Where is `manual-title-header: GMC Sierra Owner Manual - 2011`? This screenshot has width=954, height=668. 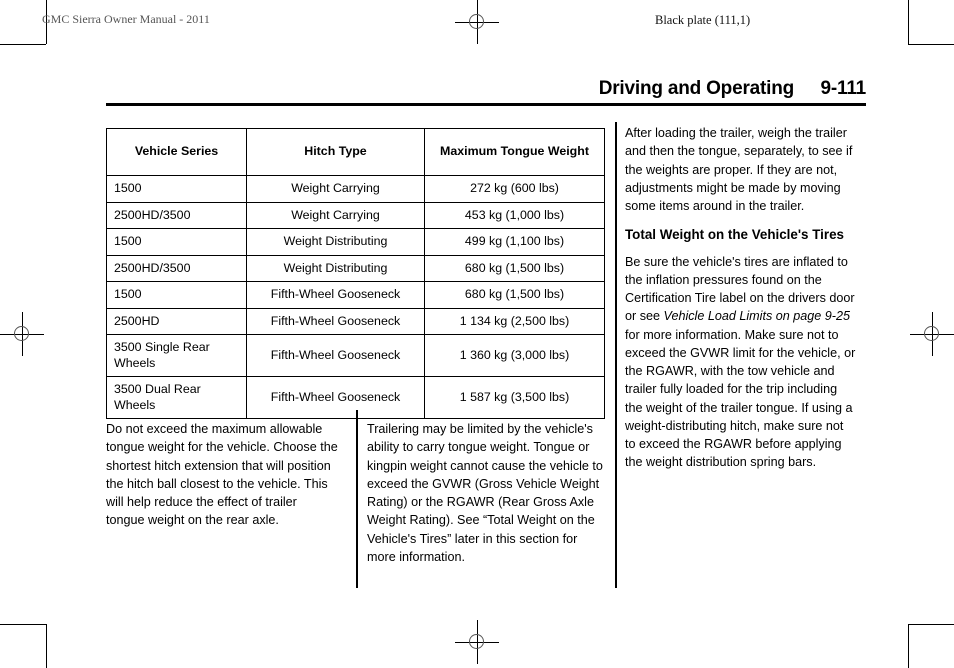
manual-title-header: GMC Sierra Owner Manual - 2011 is located at coordinates (126, 19).